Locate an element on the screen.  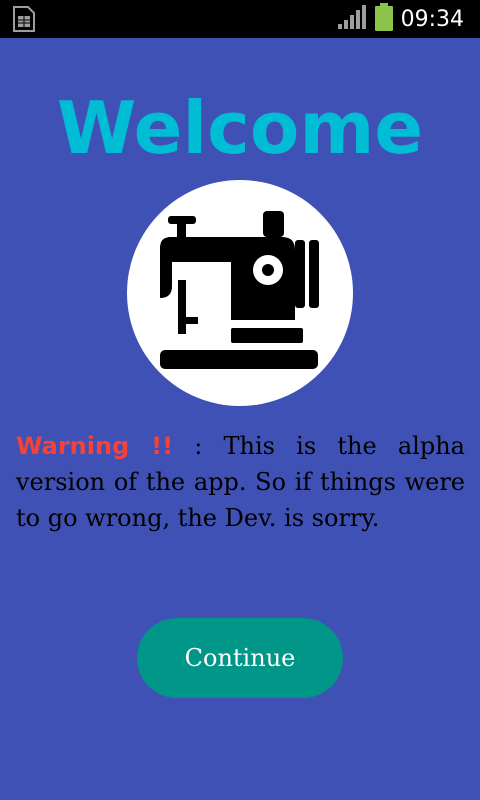
sim-card-icon is located at coordinates (24, 19).